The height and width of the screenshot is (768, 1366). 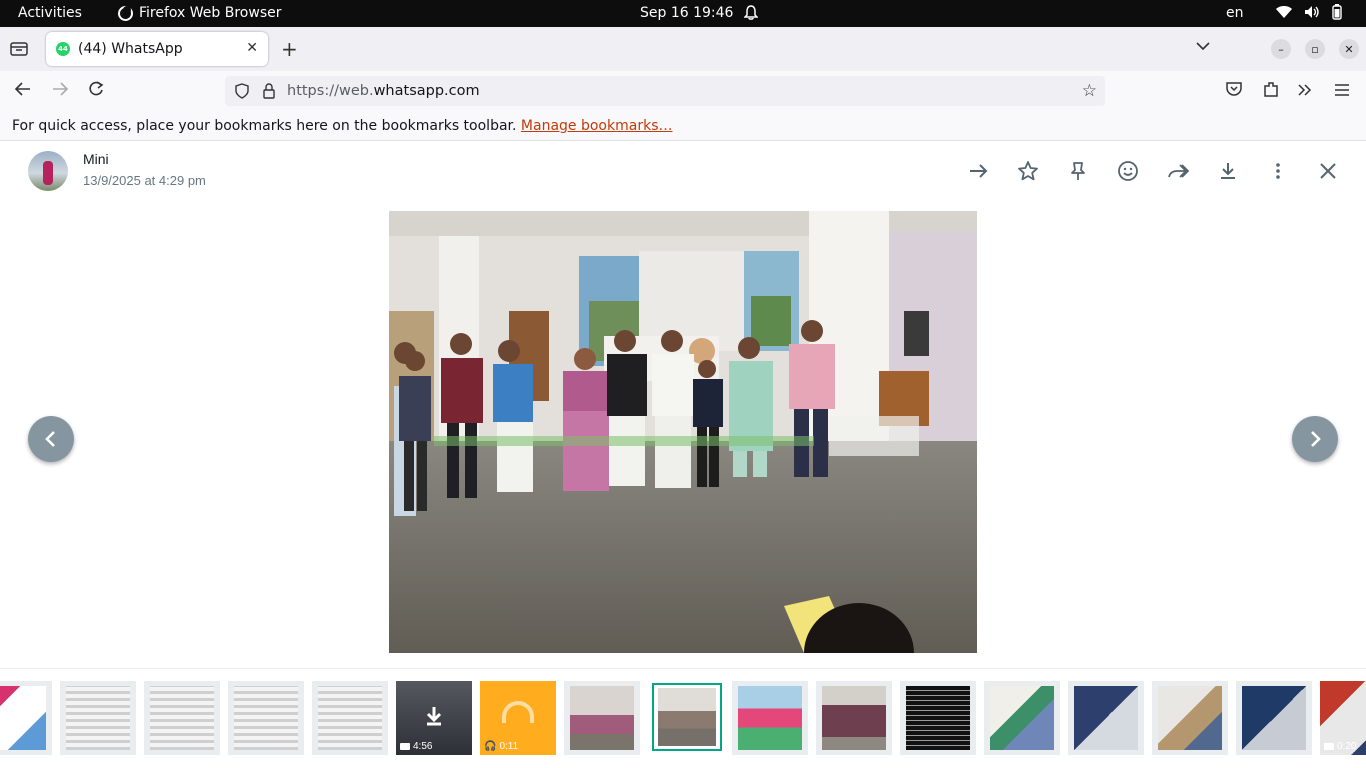 What do you see at coordinates (1078, 171) in the screenshot?
I see `pin-icon` at bounding box center [1078, 171].